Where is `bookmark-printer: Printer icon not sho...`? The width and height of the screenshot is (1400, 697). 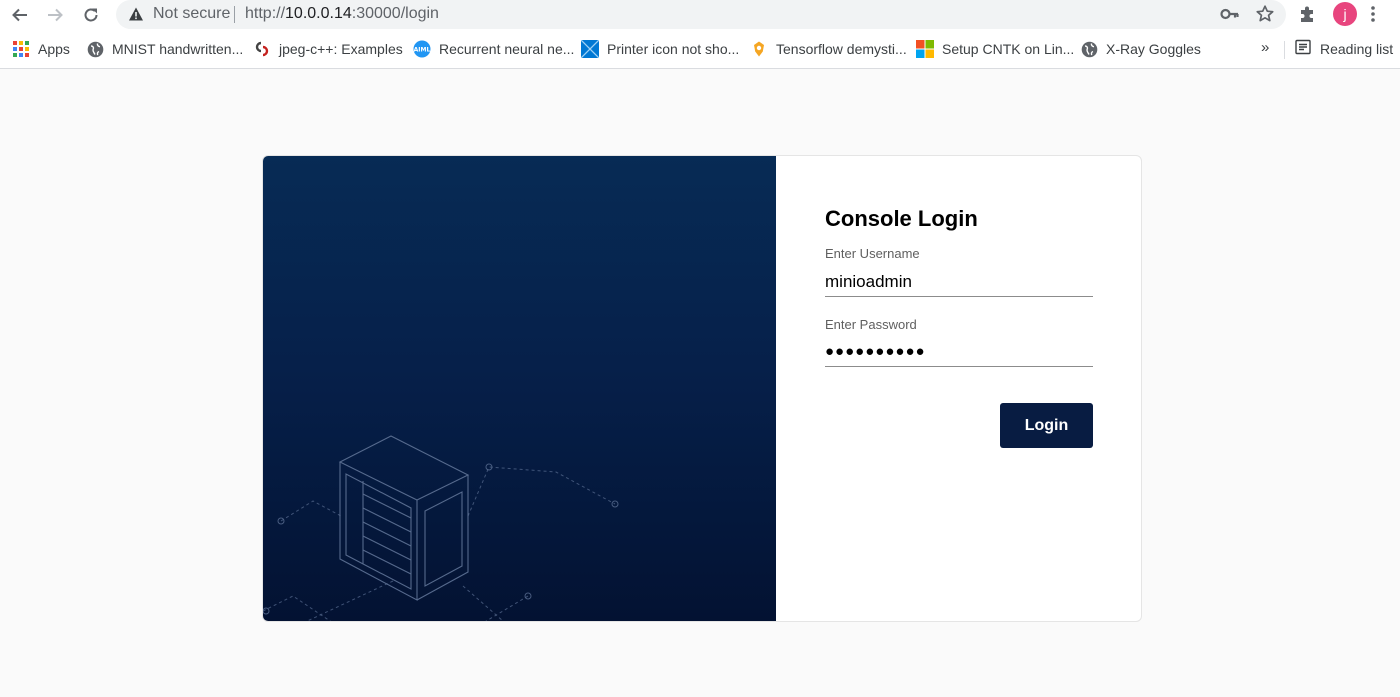 bookmark-printer: Printer icon not sho... is located at coordinates (660, 49).